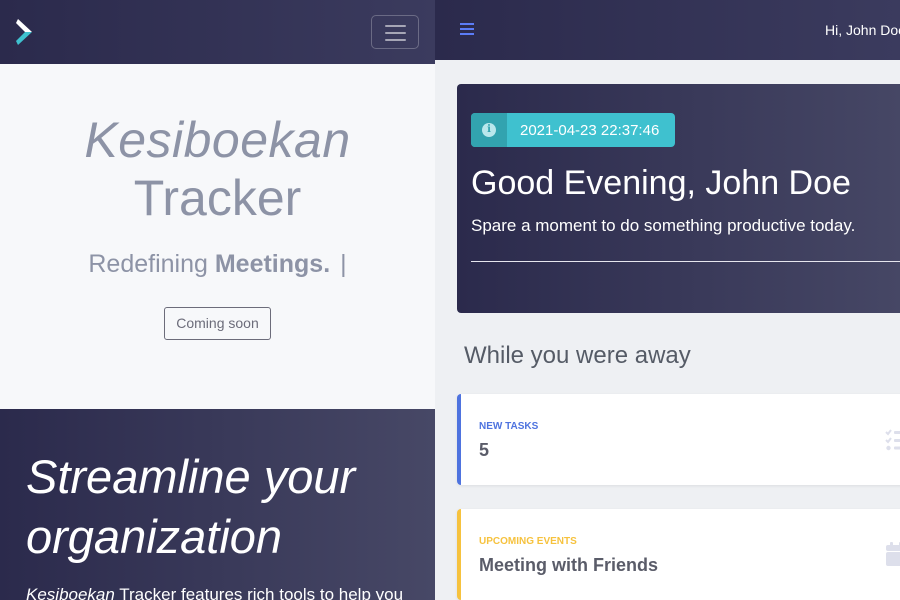 This screenshot has height=600, width=900. I want to click on new-tasks-card: New Tasks 5, so click(678, 439).